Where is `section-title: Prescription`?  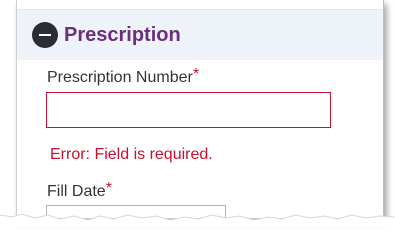
section-title: Prescription is located at coordinates (122, 35).